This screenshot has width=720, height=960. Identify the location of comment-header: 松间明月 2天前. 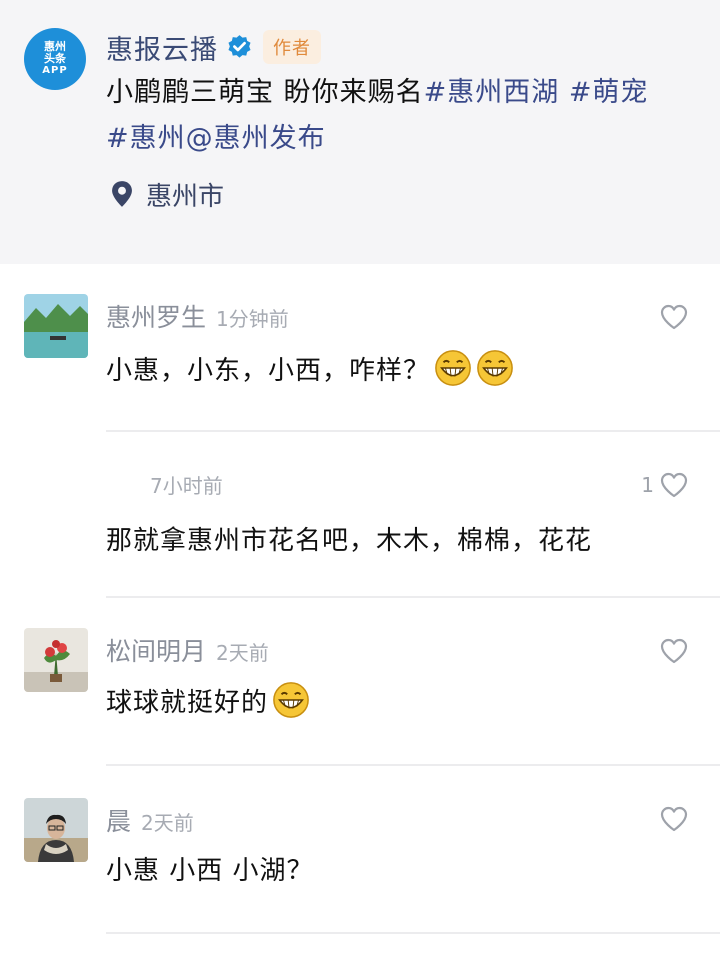
(187, 652).